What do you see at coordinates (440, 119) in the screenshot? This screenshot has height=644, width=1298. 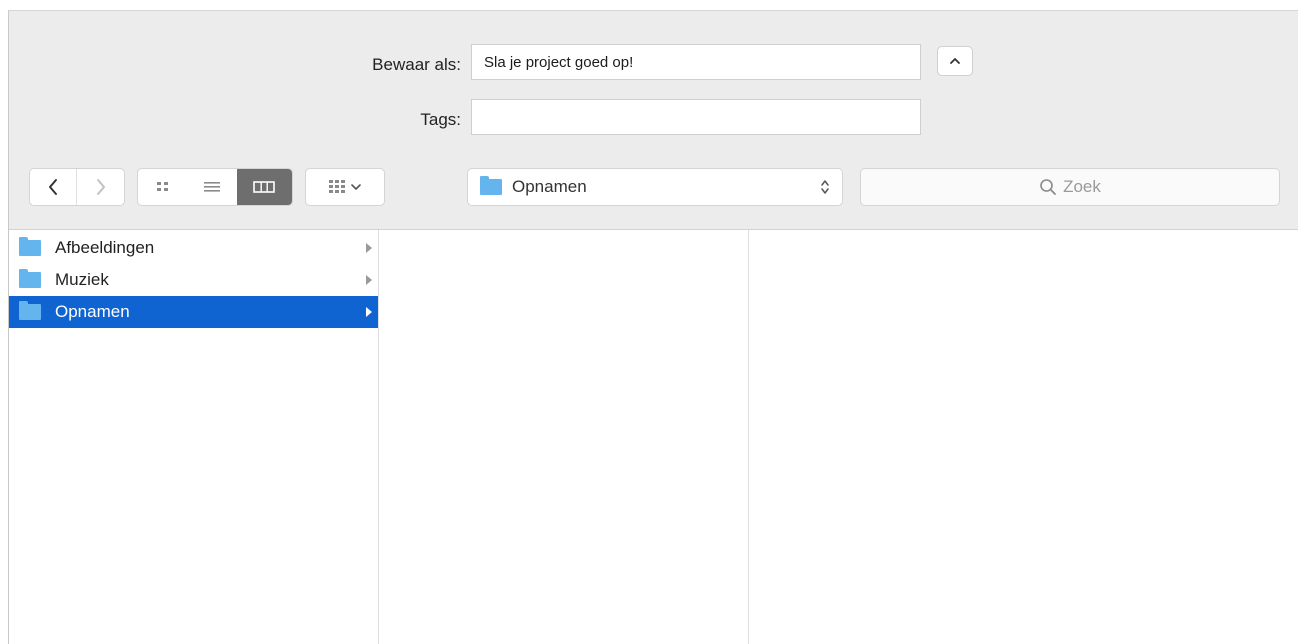 I see `tags-label: Tags:` at bounding box center [440, 119].